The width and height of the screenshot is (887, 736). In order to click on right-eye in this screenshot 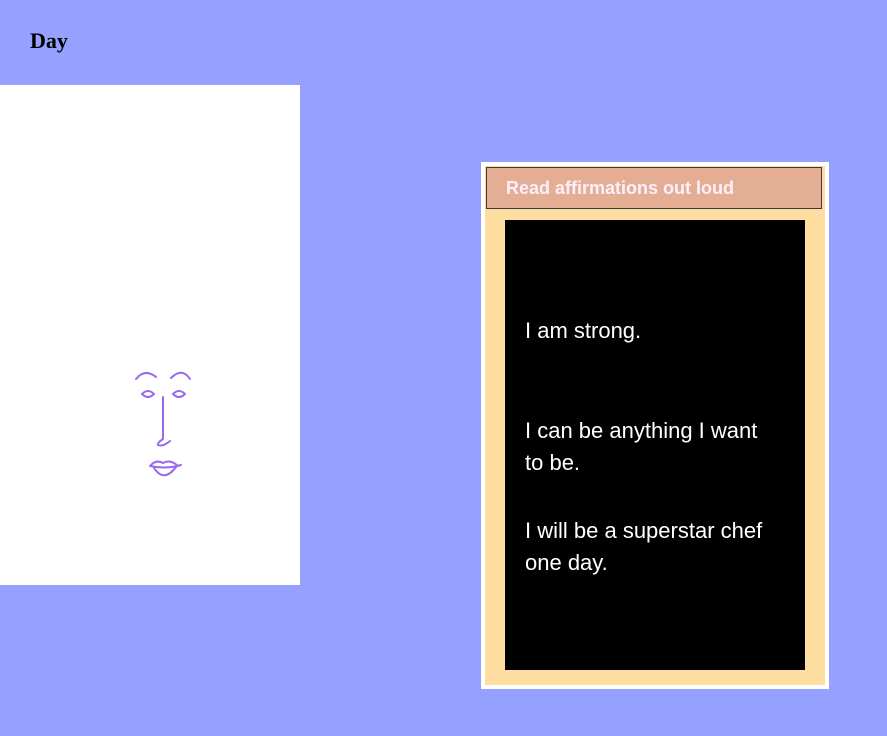, I will do `click(179, 394)`.